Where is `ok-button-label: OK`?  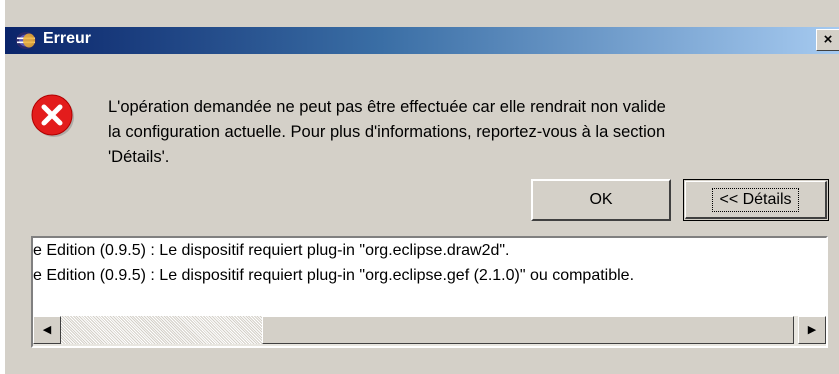 ok-button-label: OK is located at coordinates (601, 199).